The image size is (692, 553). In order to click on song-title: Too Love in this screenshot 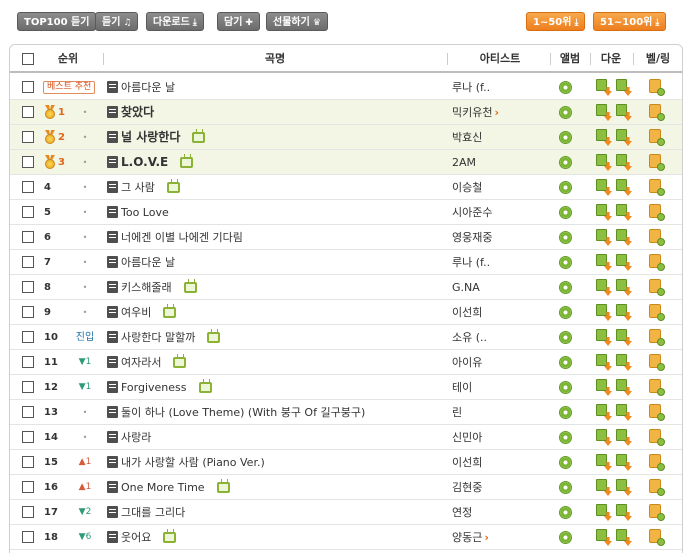, I will do `click(276, 212)`.